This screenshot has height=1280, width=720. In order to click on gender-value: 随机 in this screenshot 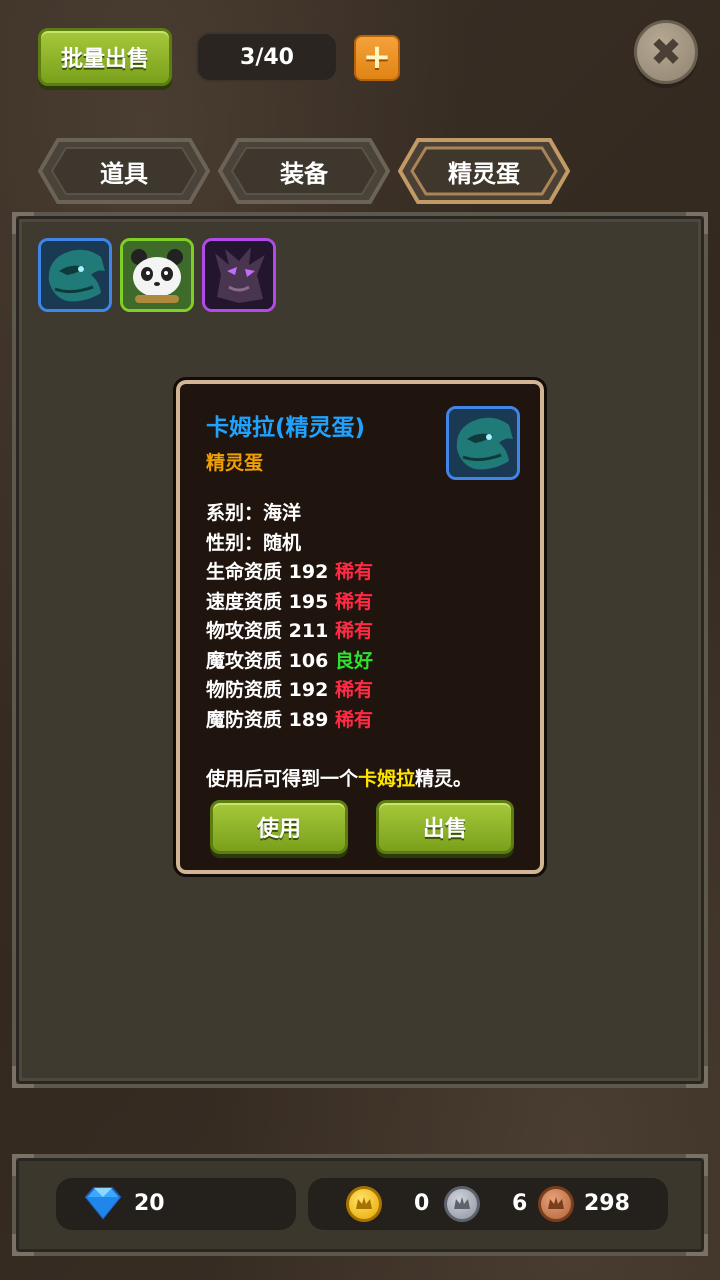, I will do `click(282, 542)`.